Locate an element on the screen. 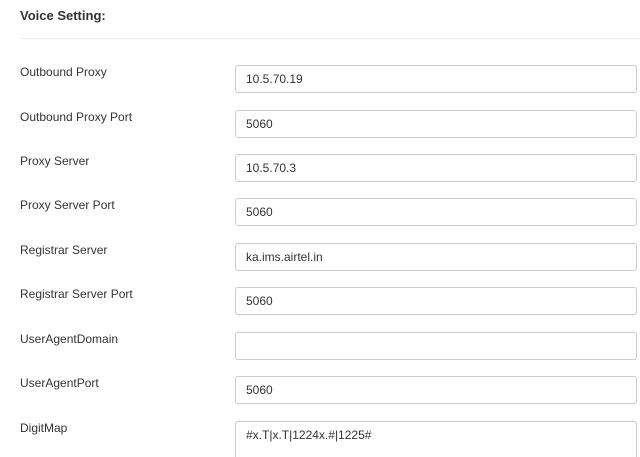  proxy-server-port-label: Proxy Server Port is located at coordinates (67, 205).